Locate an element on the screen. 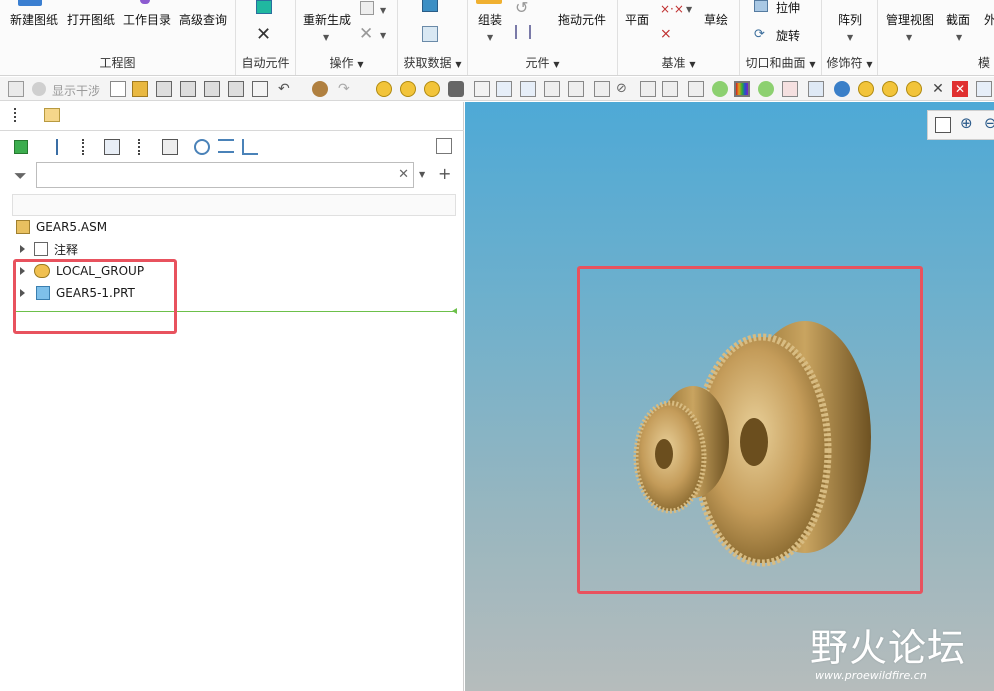  hide-icon: ⊘ is located at coordinates (624, 89).